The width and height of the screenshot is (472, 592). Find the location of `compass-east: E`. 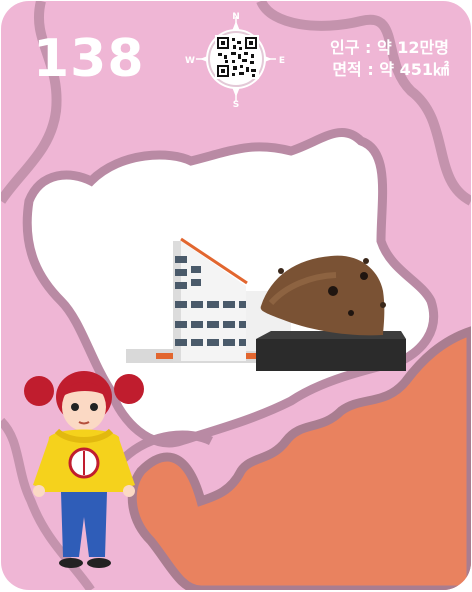

compass-east: E is located at coordinates (282, 61).